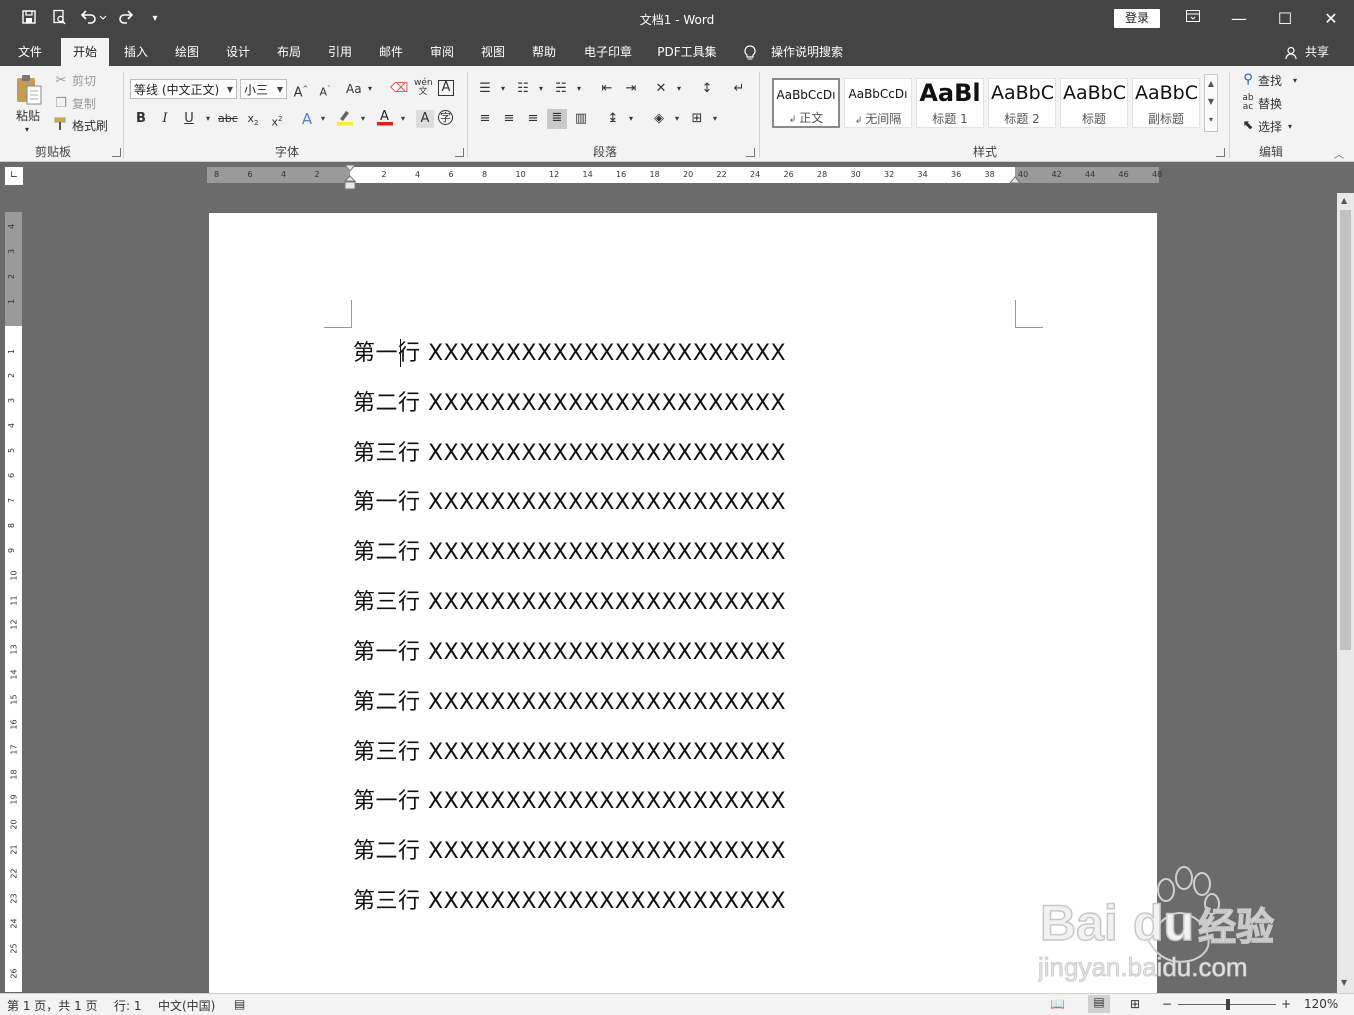 This screenshot has height=1015, width=1354. What do you see at coordinates (523, 89) in the screenshot?
I see `numbering-icon: ☷` at bounding box center [523, 89].